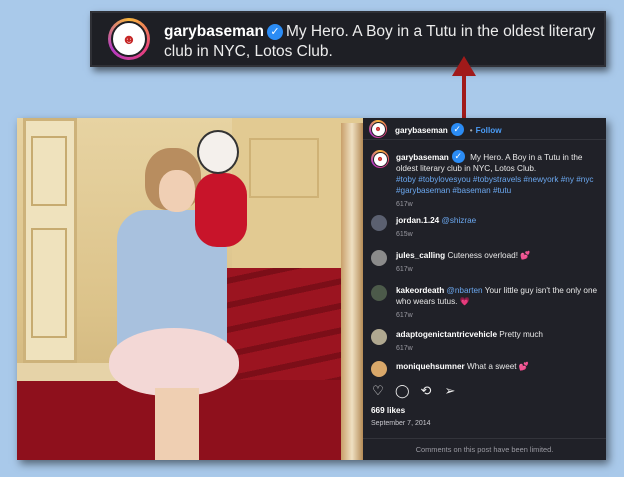  Describe the element at coordinates (420, 255) in the screenshot. I see `comment-username: jules_calling` at that location.